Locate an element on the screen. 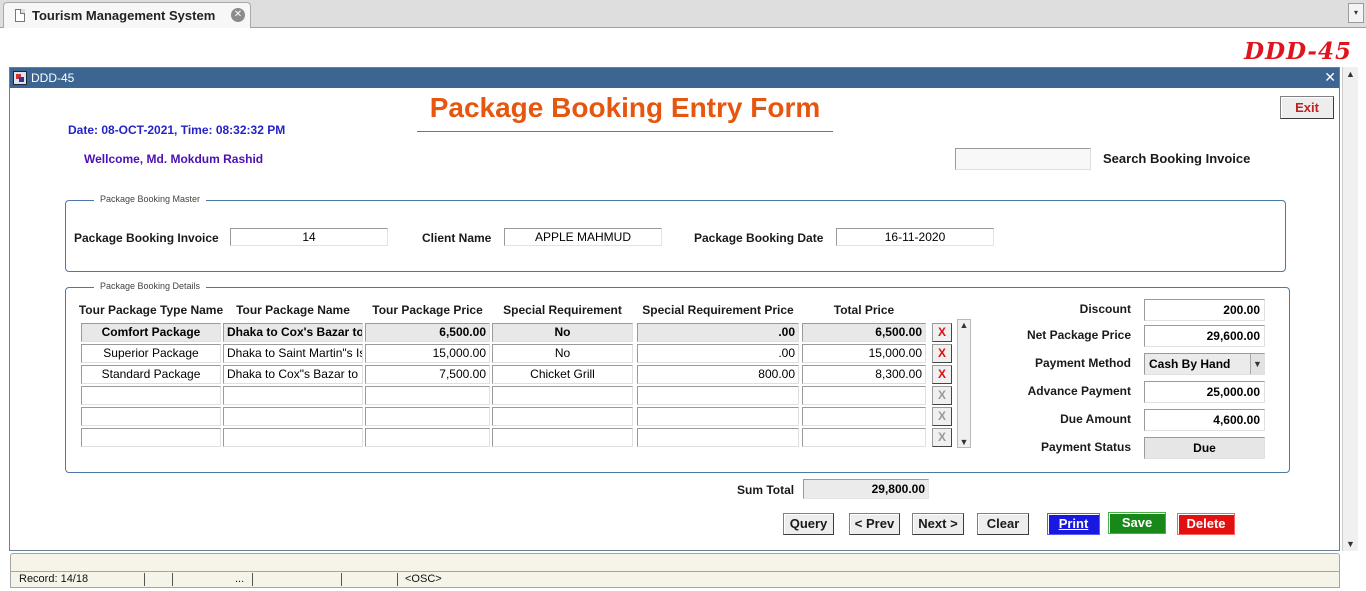 Image resolution: width=1366 pixels, height=591 pixels. dropdown-chevron-icon: ▼ is located at coordinates (1257, 364).